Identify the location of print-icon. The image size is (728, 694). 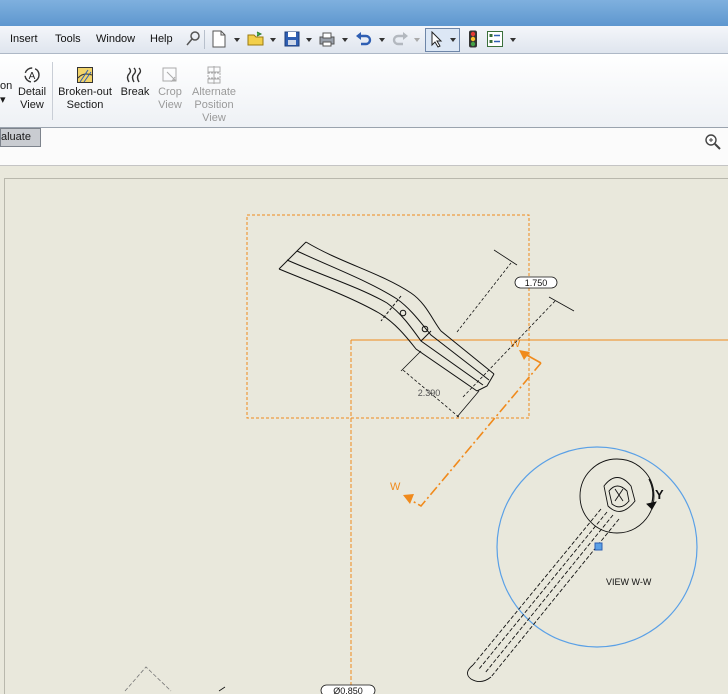
(327, 39).